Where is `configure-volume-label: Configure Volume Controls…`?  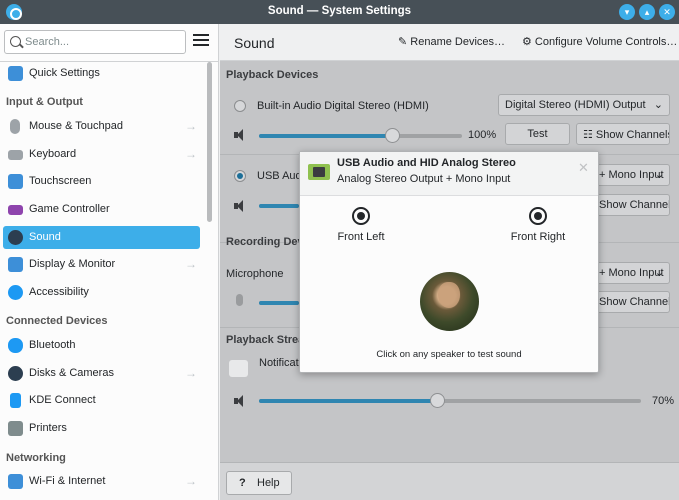 configure-volume-label: Configure Volume Controls… is located at coordinates (606, 42).